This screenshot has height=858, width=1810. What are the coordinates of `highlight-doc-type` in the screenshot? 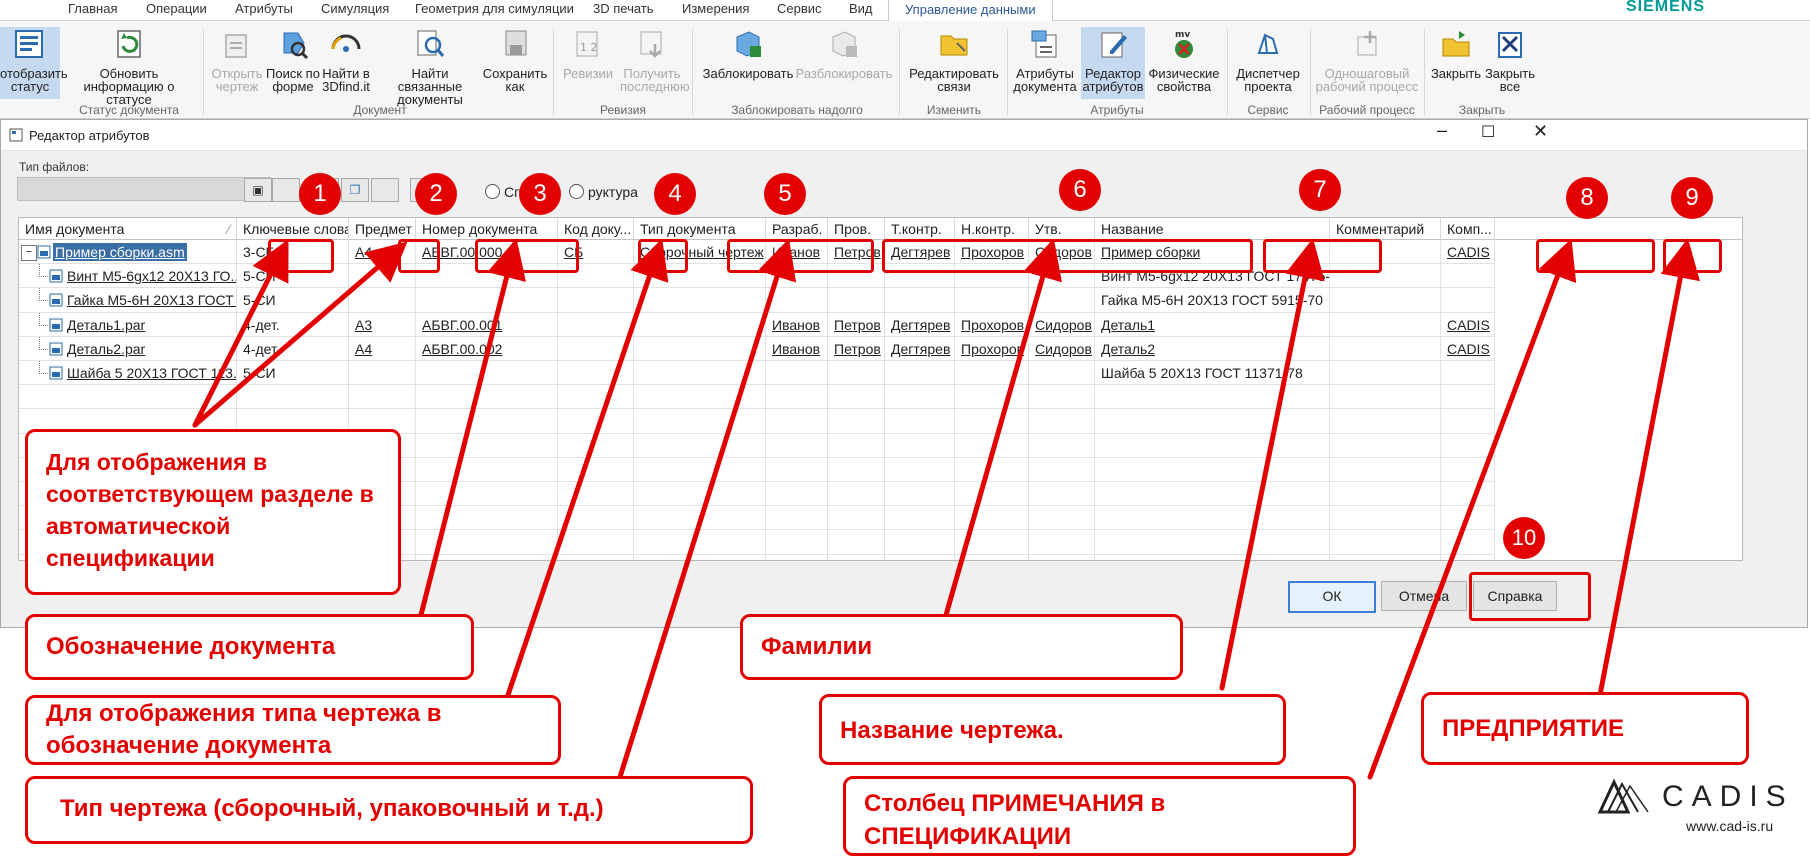 It's located at (800, 256).